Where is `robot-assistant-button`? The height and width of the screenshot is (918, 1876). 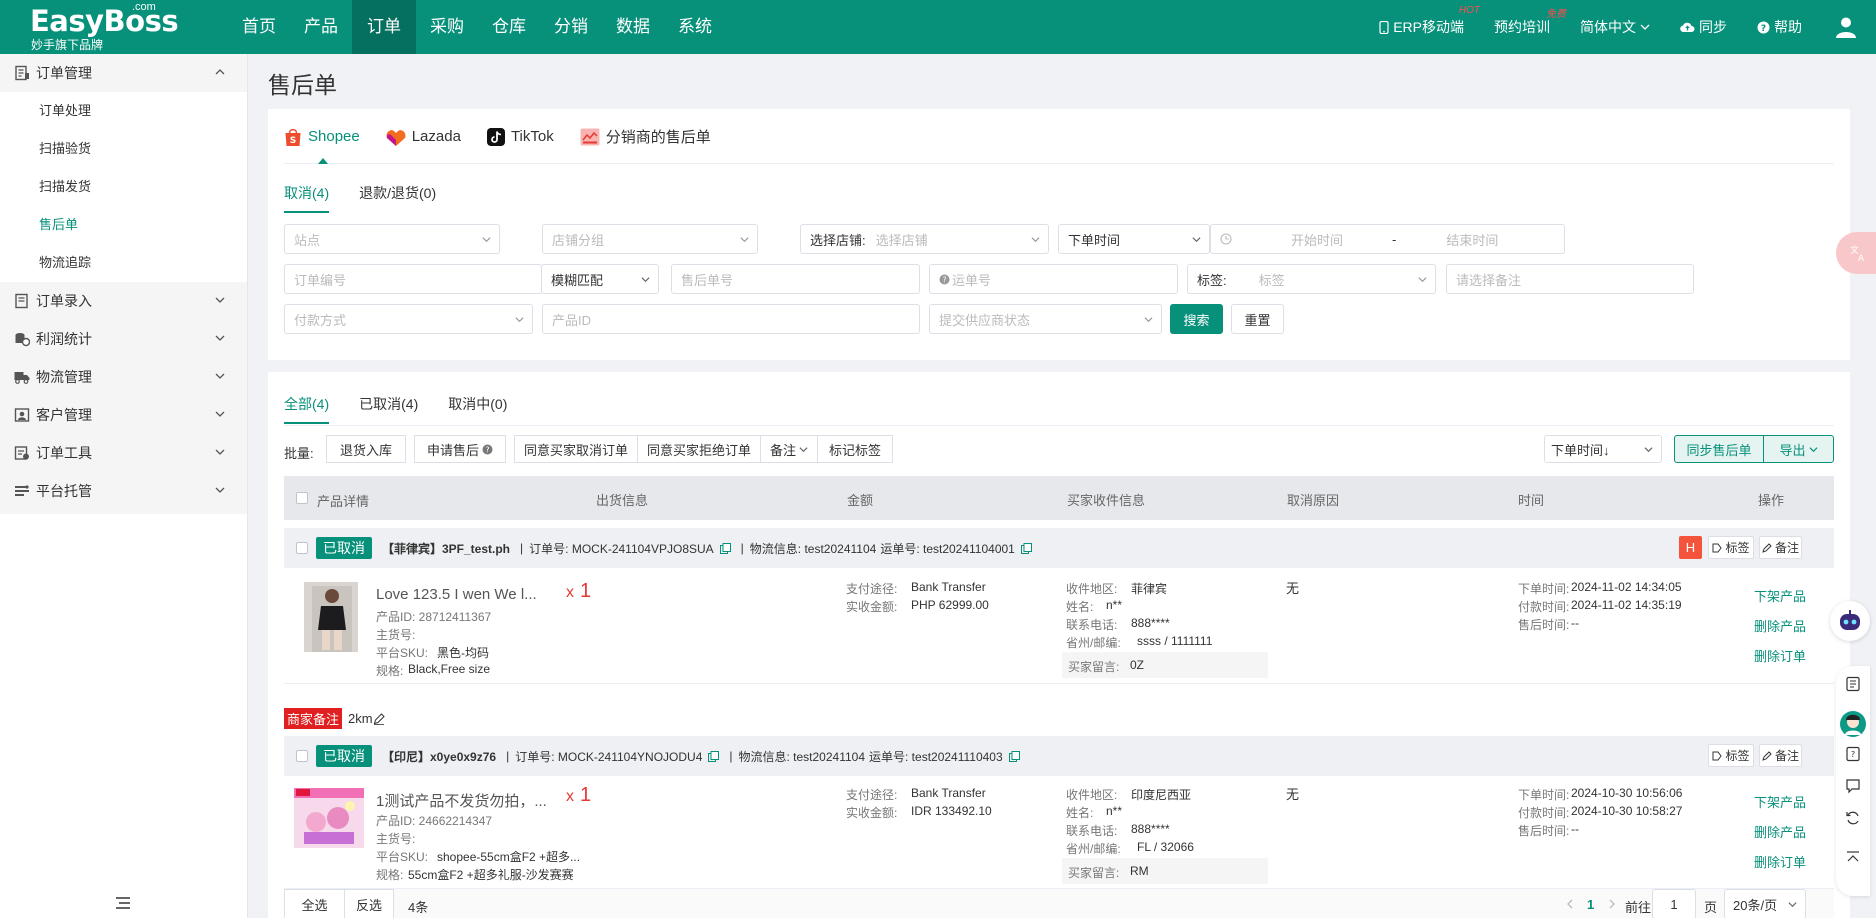 robot-assistant-button is located at coordinates (1850, 621).